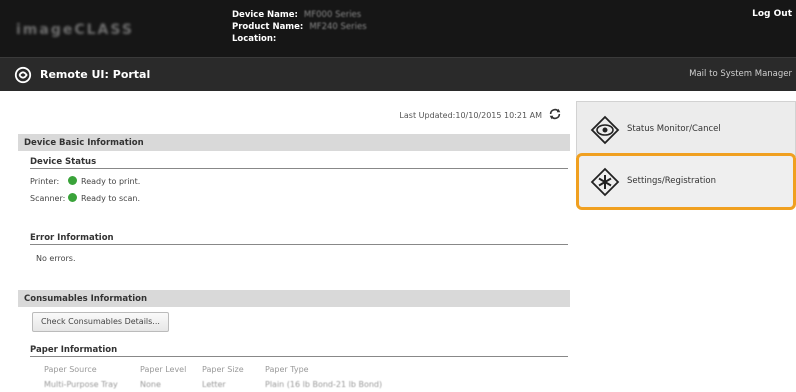  What do you see at coordinates (163, 369) in the screenshot?
I see `column-header: Paper Level` at bounding box center [163, 369].